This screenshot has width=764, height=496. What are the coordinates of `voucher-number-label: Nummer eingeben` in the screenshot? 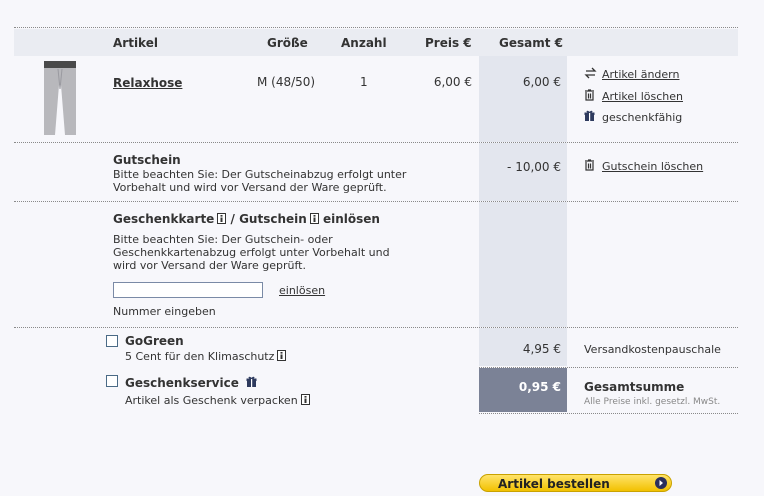 It's located at (164, 311).